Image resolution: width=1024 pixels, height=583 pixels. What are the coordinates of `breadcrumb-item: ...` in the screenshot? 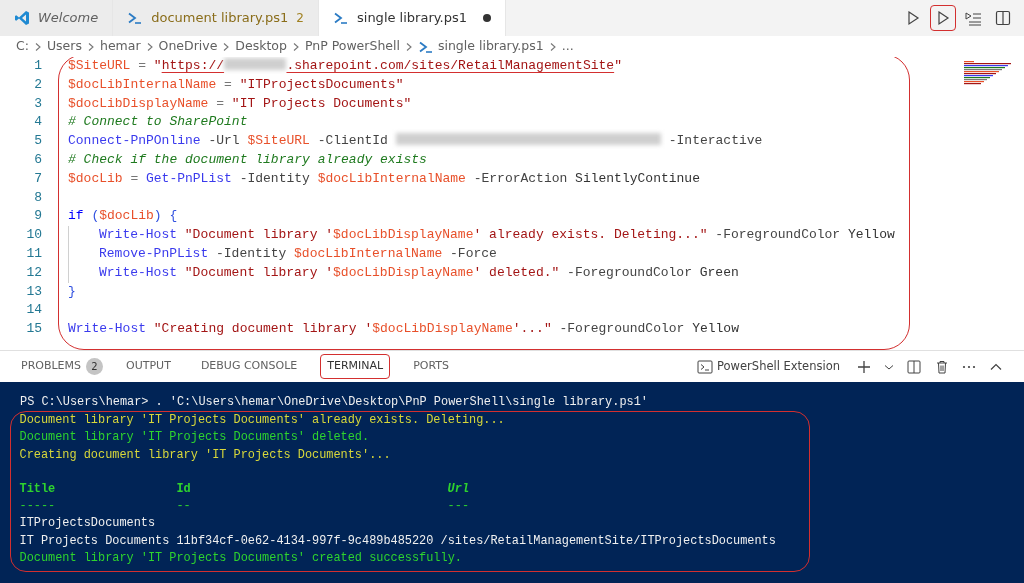 It's located at (567, 46).